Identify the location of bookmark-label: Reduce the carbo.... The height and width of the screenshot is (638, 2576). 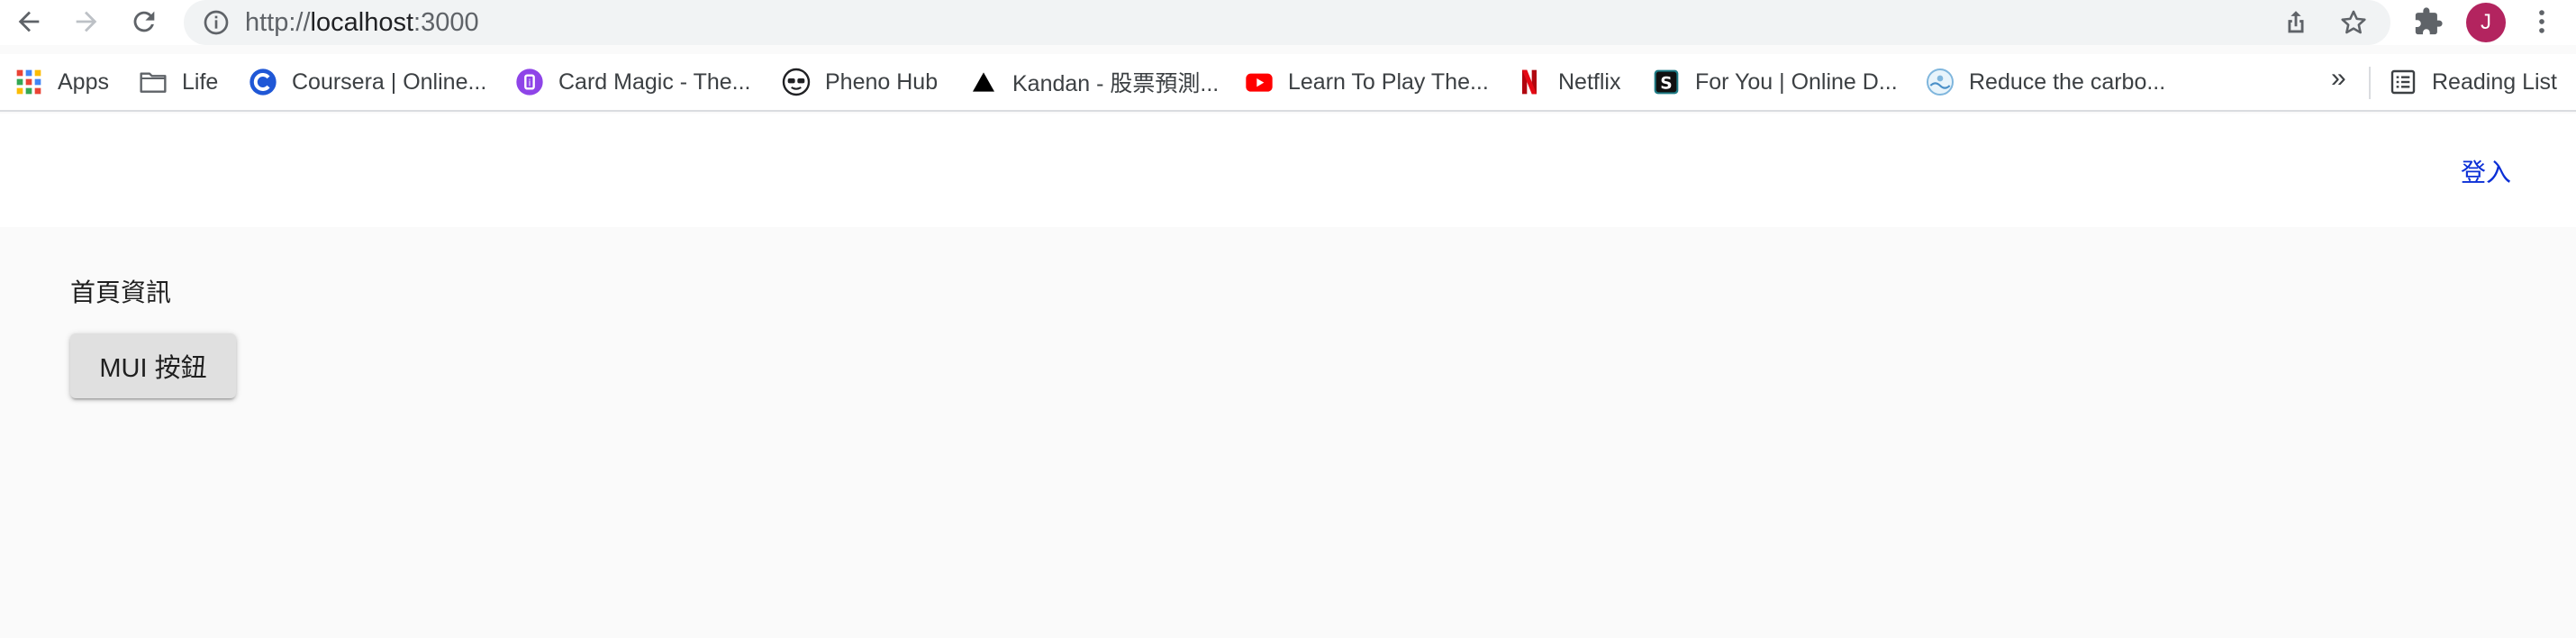
(2067, 81).